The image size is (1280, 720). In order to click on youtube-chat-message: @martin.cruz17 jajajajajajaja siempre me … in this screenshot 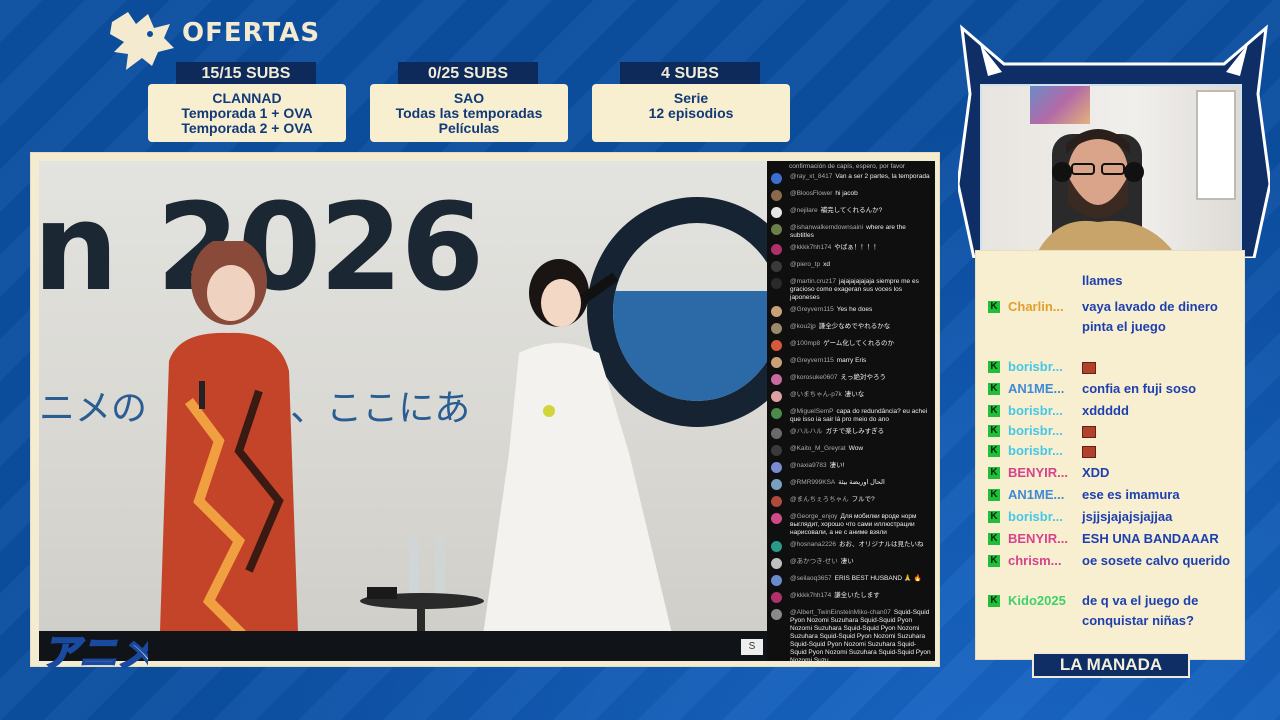, I will do `click(851, 290)`.